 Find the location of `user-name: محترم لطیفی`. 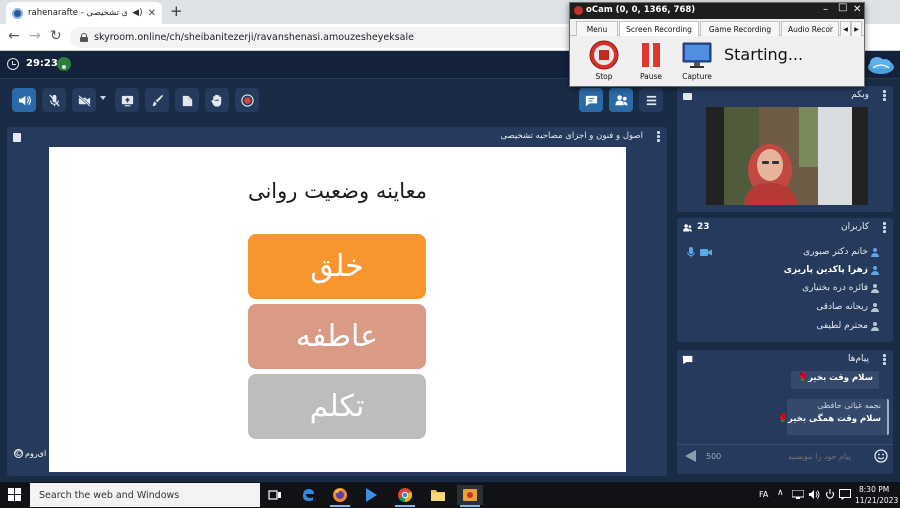

user-name: محترم لطیفی is located at coordinates (842, 326).